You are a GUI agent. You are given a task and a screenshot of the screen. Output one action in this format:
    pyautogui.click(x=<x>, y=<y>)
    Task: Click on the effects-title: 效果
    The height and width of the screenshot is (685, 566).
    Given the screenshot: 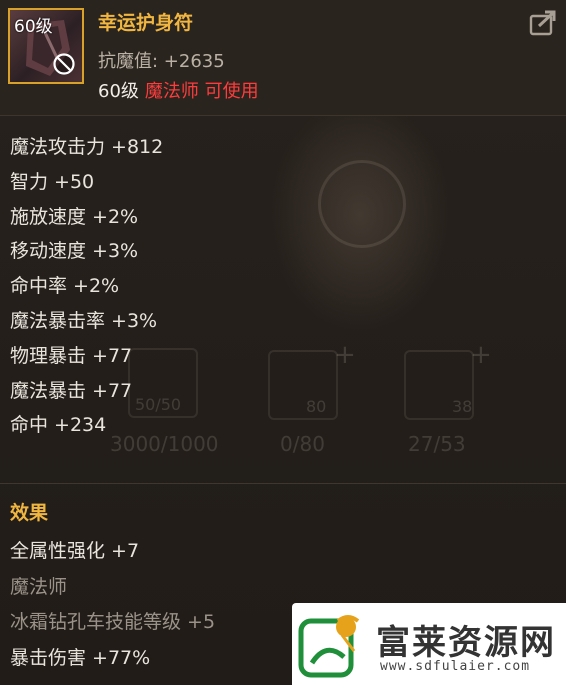 What is the action you would take?
    pyautogui.click(x=29, y=513)
    